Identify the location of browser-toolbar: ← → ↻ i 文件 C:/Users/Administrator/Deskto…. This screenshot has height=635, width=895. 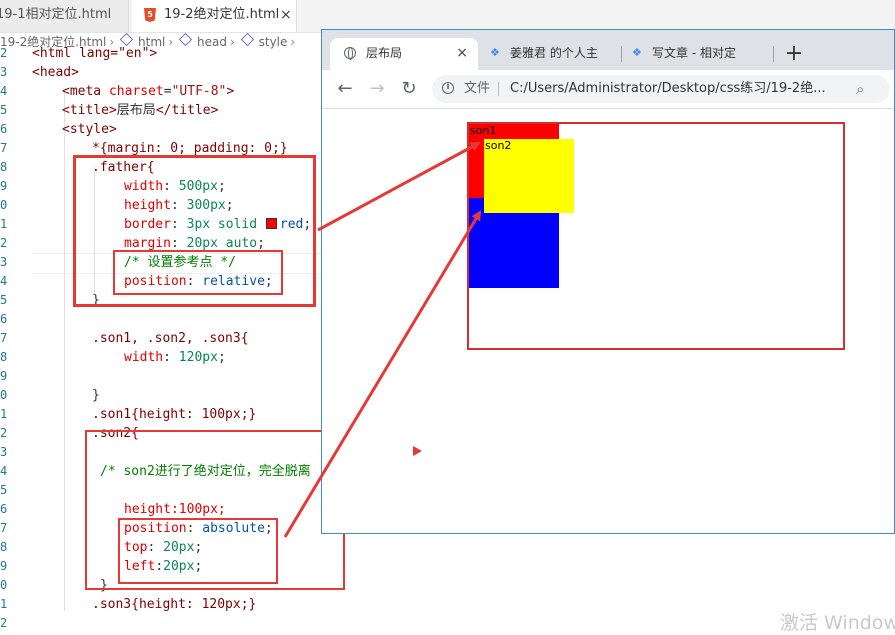
(608, 89).